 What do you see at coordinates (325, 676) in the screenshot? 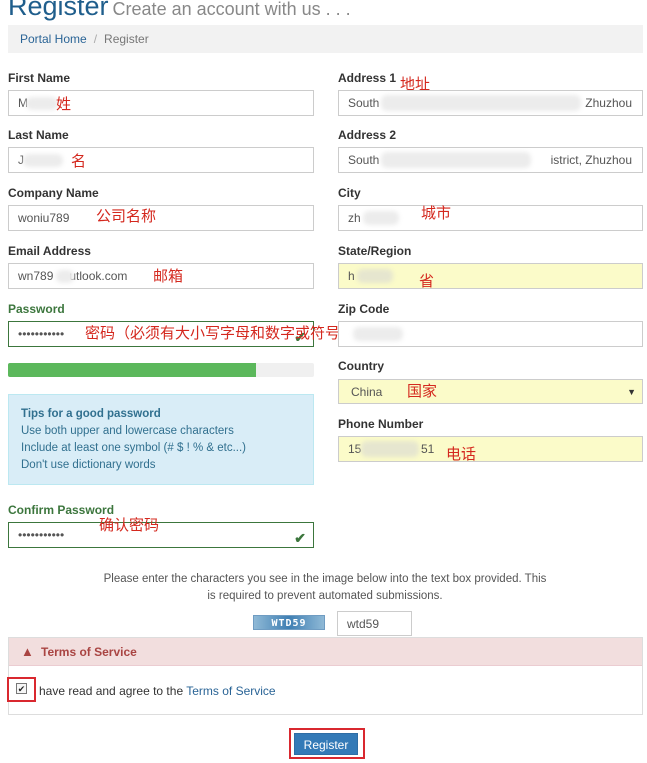
I see `terms-of-service-panel: ▲ Terms of Service` at bounding box center [325, 676].